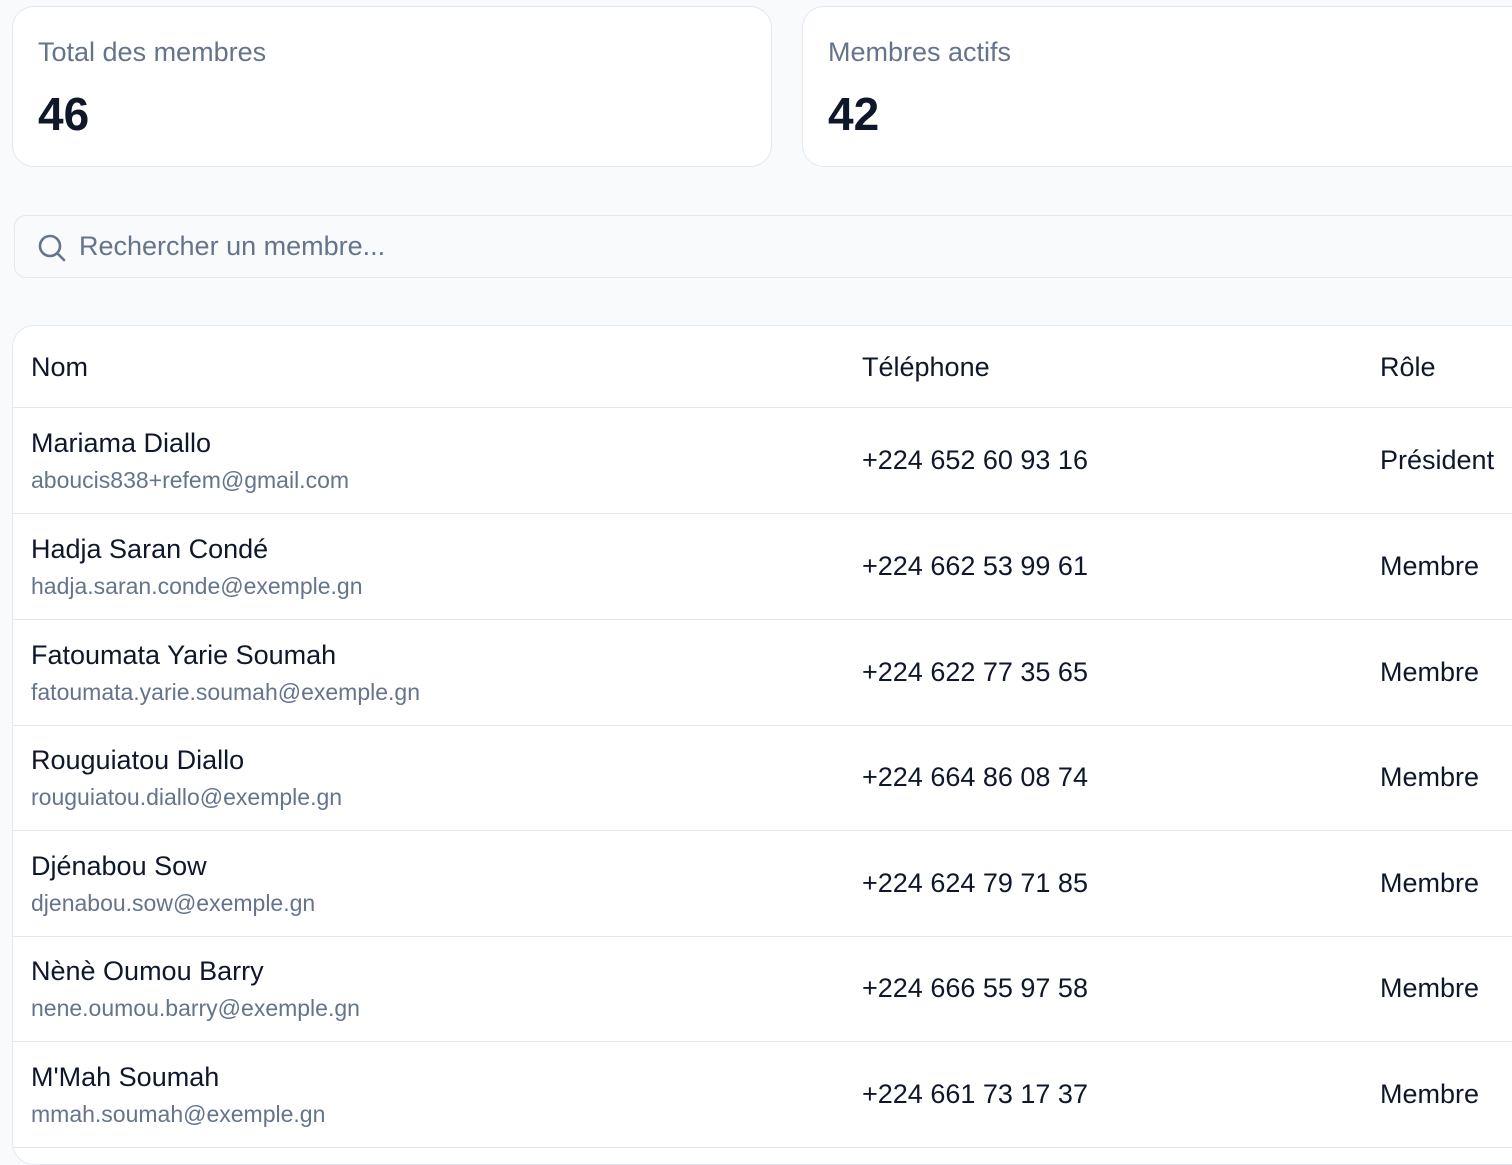  I want to click on total-members-label: Total des membres, so click(152, 52).